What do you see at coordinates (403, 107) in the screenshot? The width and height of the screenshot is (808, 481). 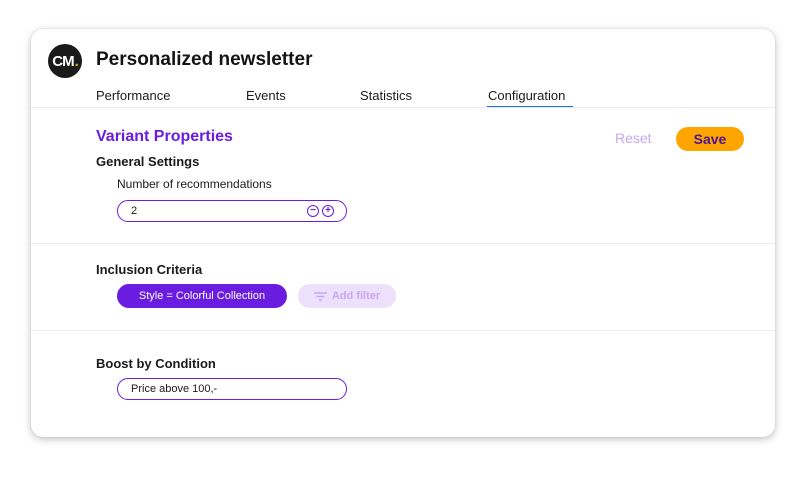 I see `header-divider` at bounding box center [403, 107].